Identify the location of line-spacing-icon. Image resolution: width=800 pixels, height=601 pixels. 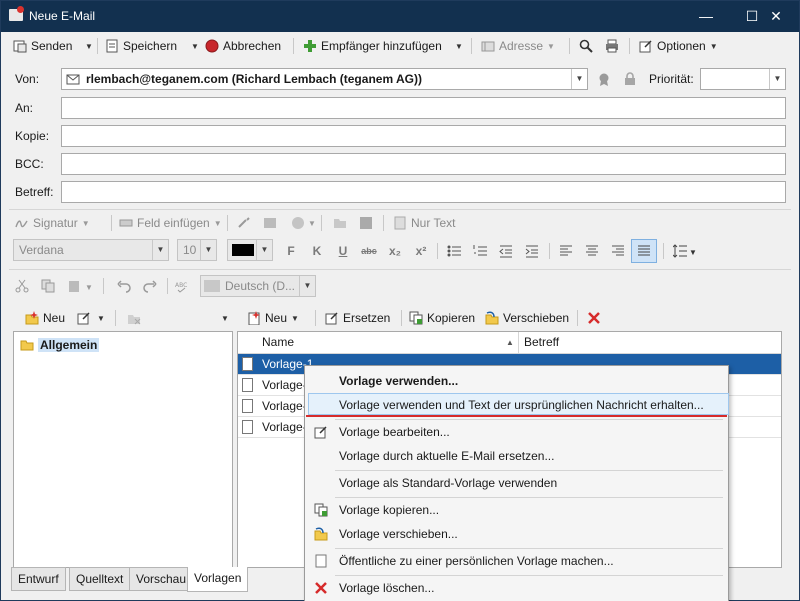
(679, 251).